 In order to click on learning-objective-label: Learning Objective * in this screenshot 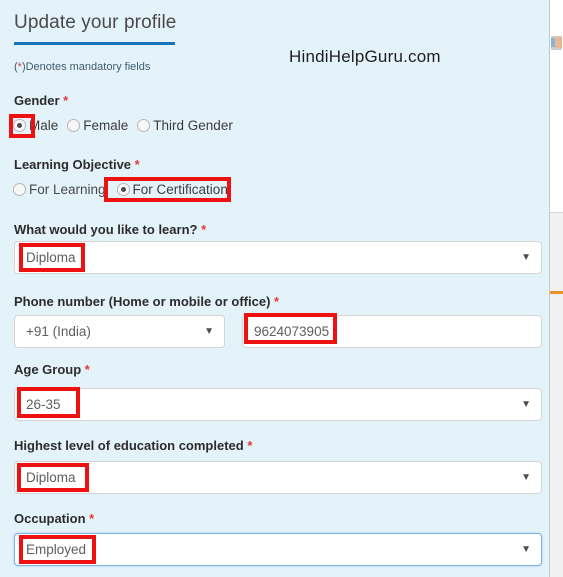, I will do `click(77, 164)`.